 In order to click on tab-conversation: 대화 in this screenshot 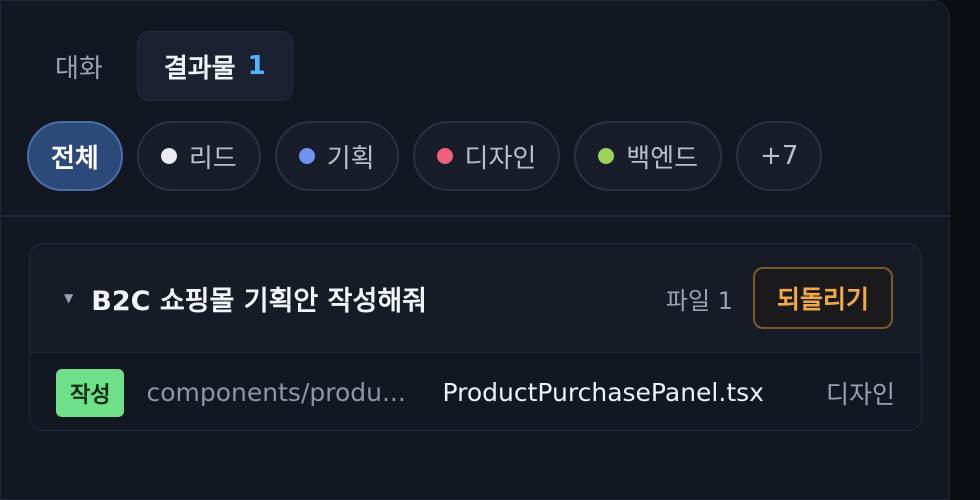, I will do `click(79, 66)`.